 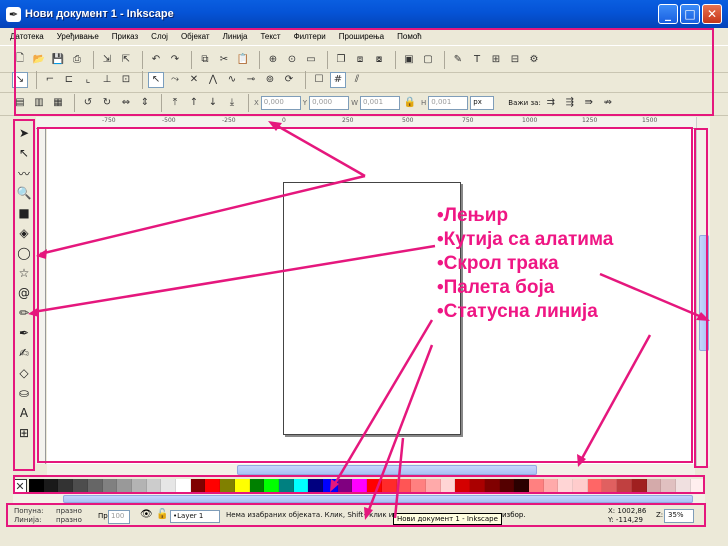 I want to click on arrow-scrollbar-h, so click(x=615, y=398).